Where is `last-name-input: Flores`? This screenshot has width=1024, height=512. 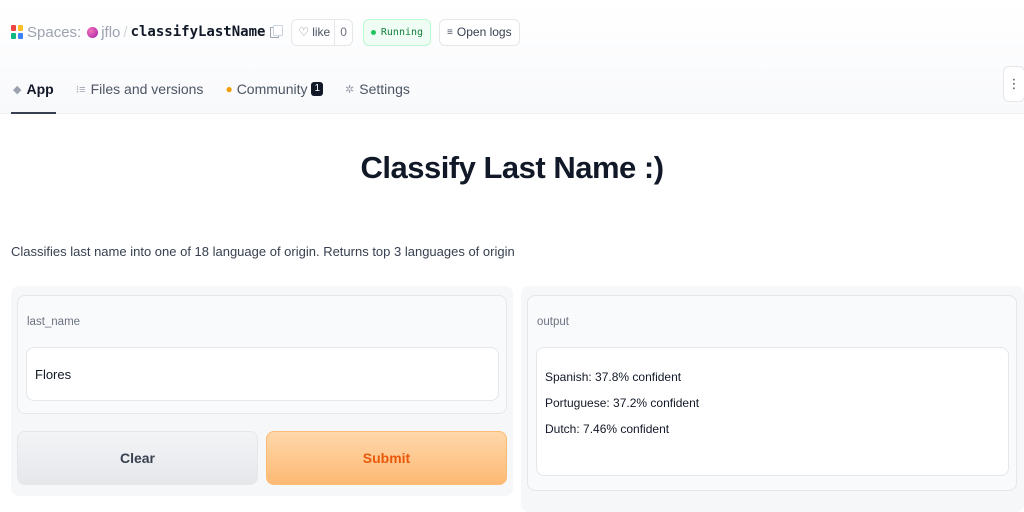 last-name-input: Flores is located at coordinates (262, 374).